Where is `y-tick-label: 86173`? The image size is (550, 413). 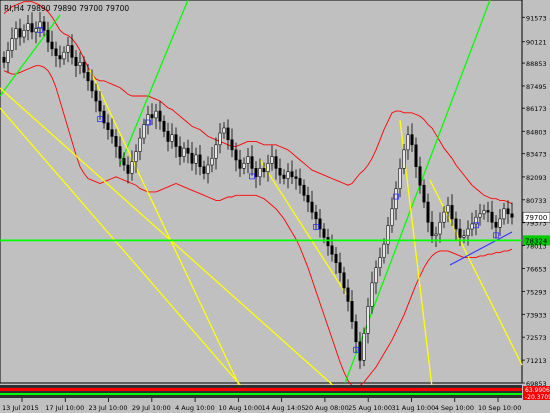
y-tick-label: 86173 is located at coordinates (536, 109).